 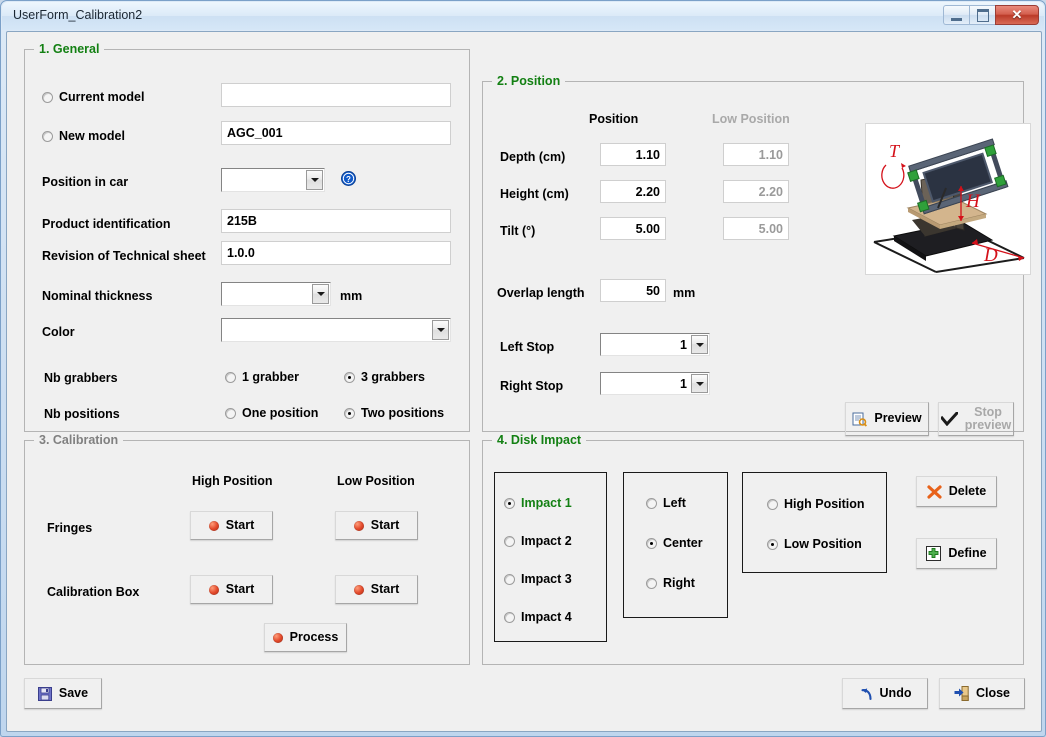 I want to click on column-header-high-position: High Position, so click(x=232, y=481).